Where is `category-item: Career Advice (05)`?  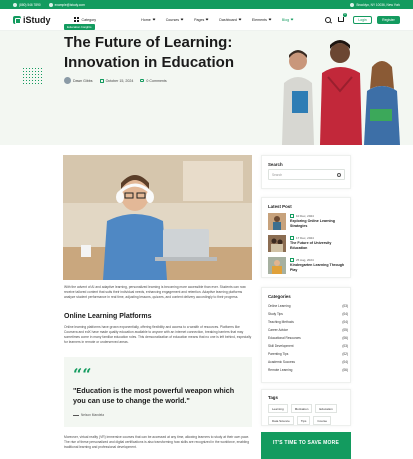
category-item: Career Advice (05) is located at coordinates (308, 330).